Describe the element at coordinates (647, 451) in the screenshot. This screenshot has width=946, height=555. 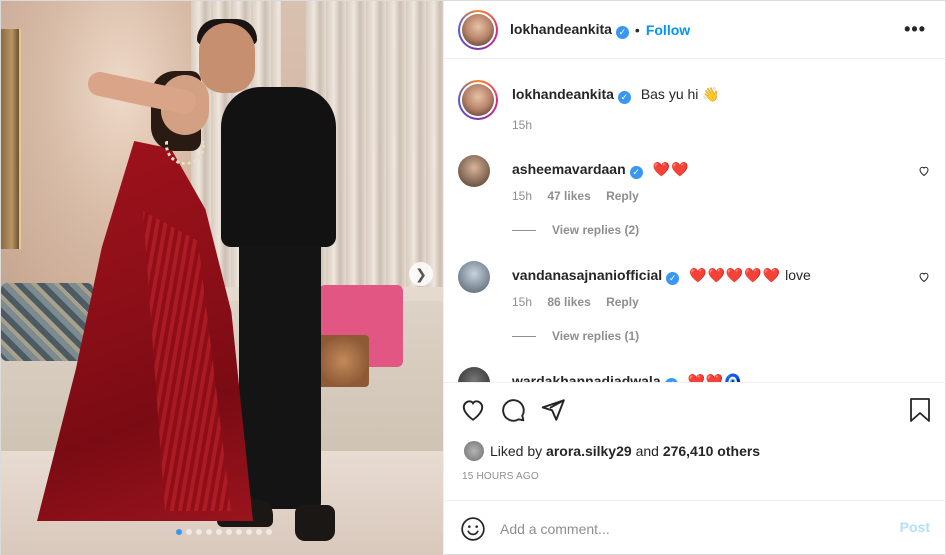
I see `liked-and-label: and` at that location.